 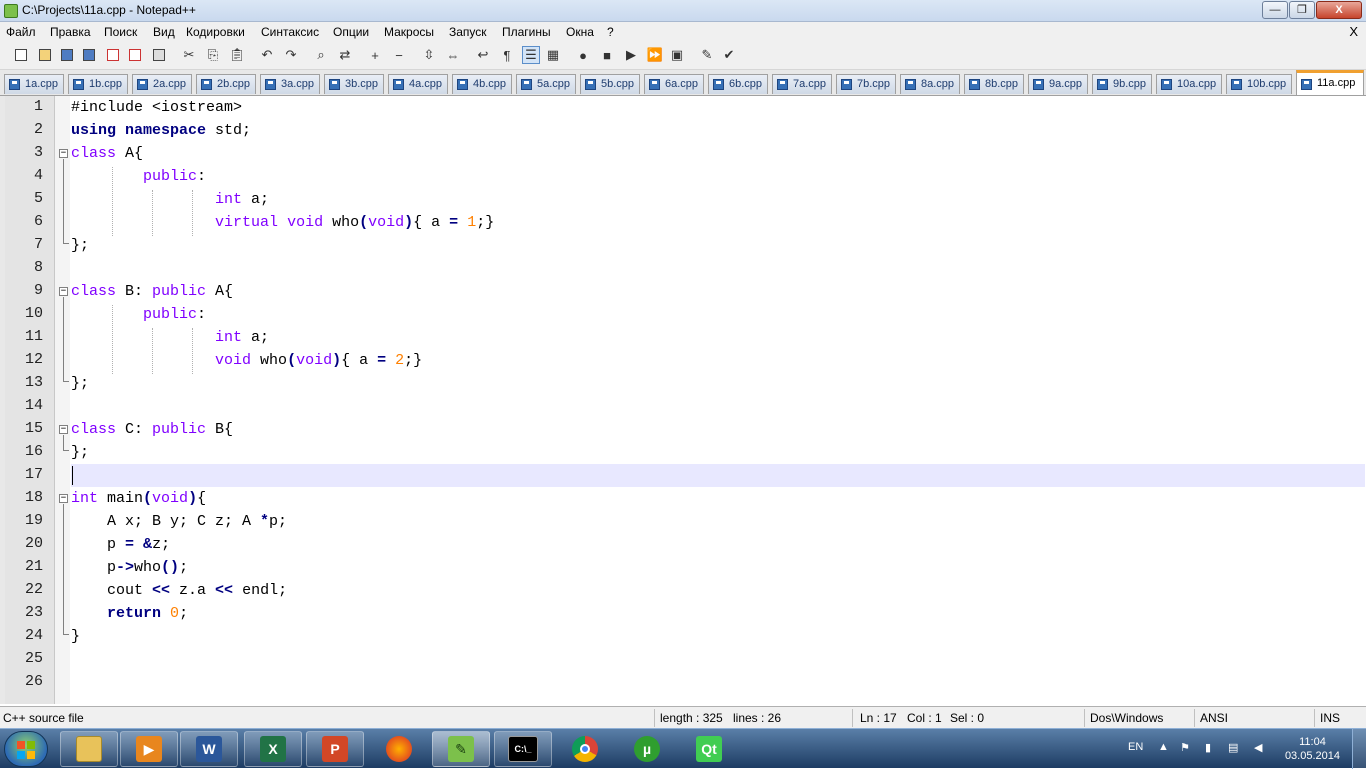 What do you see at coordinates (610, 84) in the screenshot?
I see `tab-5b: 5b.cpp` at bounding box center [610, 84].